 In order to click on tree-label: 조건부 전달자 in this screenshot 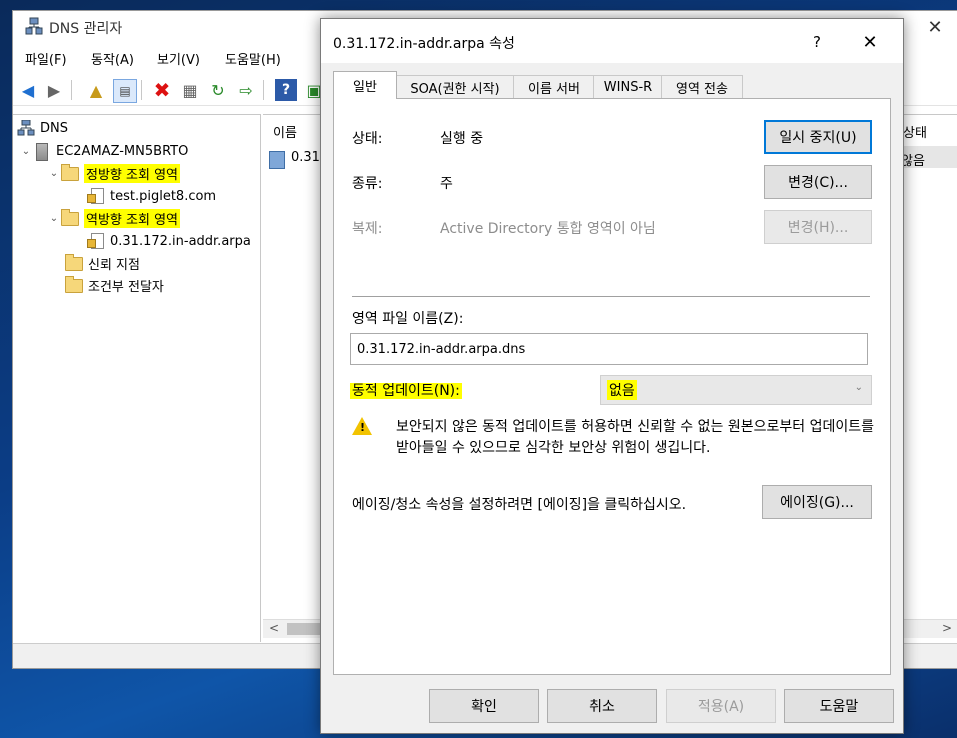, I will do `click(126, 287)`.